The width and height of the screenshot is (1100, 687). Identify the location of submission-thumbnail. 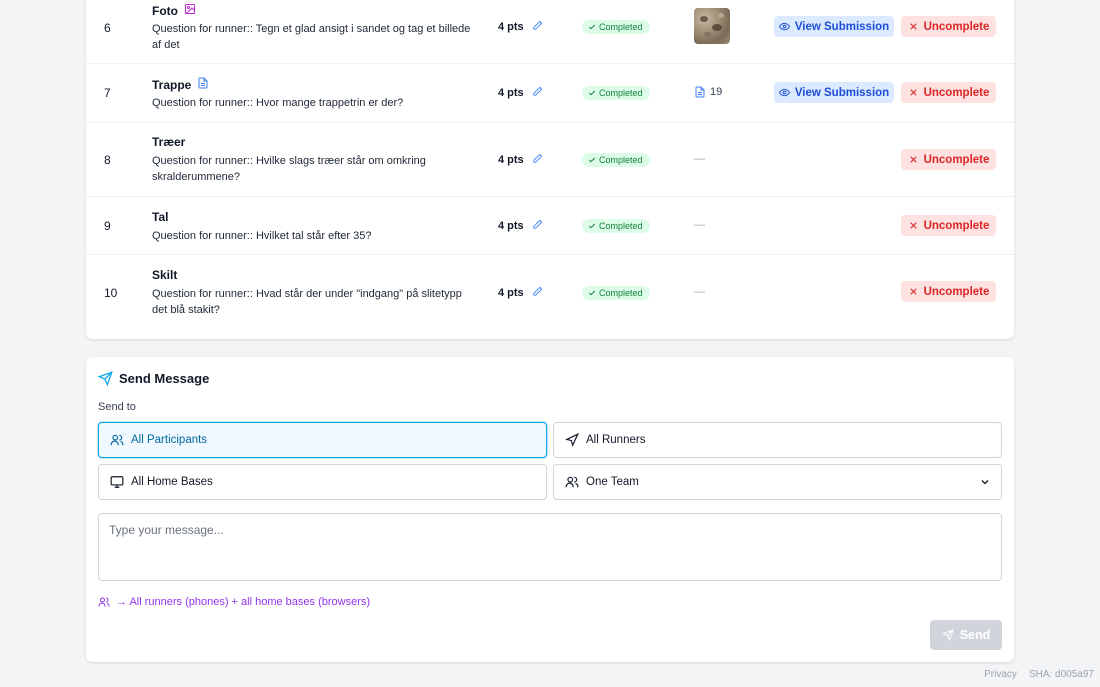
(712, 26).